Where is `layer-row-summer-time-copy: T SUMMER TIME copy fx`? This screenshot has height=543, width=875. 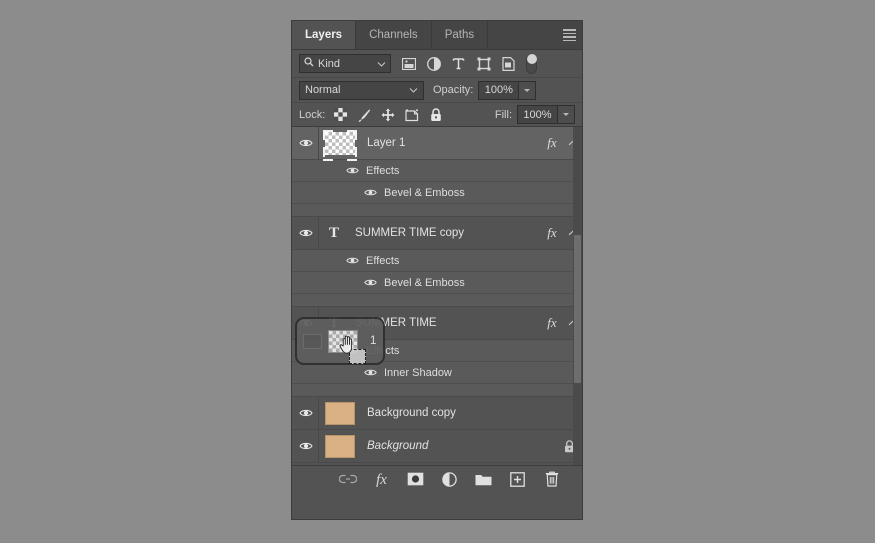
layer-row-summer-time-copy: T SUMMER TIME copy fx is located at coordinates (437, 233).